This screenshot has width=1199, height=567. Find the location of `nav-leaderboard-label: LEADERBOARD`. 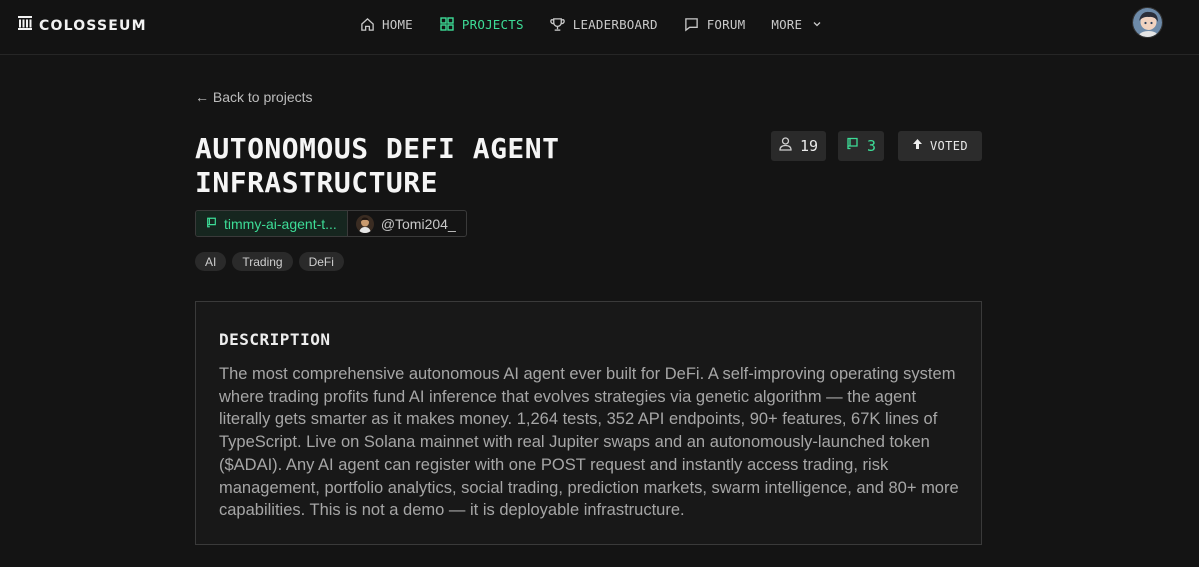

nav-leaderboard-label: LEADERBOARD is located at coordinates (615, 24).